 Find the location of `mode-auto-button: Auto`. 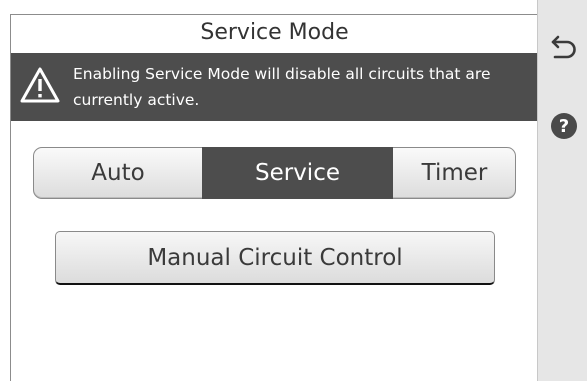

mode-auto-button: Auto is located at coordinates (118, 173).